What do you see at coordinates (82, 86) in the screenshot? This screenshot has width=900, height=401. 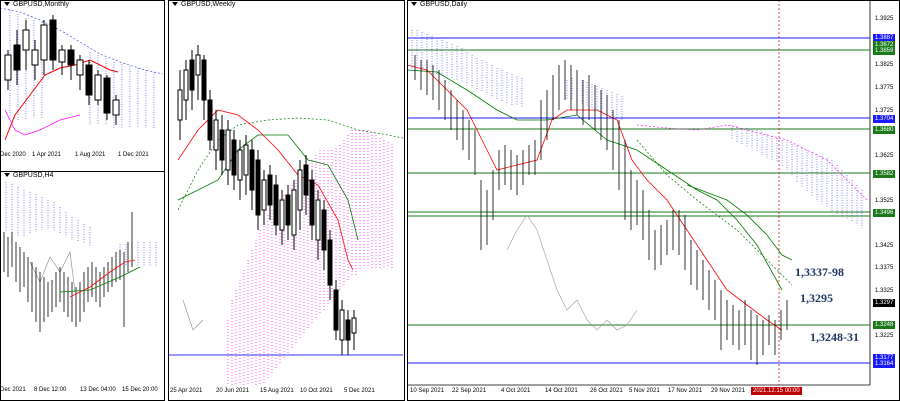 I see `monthly-frame` at bounding box center [82, 86].